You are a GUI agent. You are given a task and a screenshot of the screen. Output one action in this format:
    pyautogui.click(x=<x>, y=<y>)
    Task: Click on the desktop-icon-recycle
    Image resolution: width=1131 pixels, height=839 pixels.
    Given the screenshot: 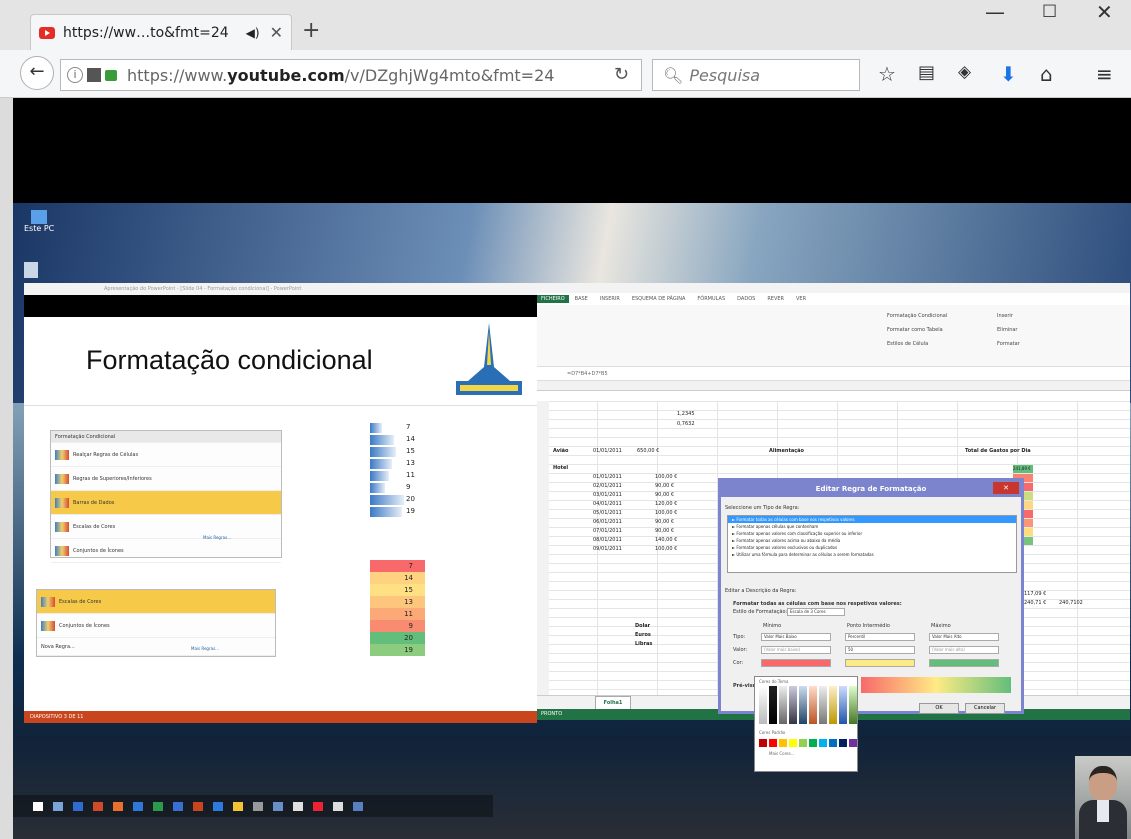 What is the action you would take?
    pyautogui.click(x=31, y=270)
    